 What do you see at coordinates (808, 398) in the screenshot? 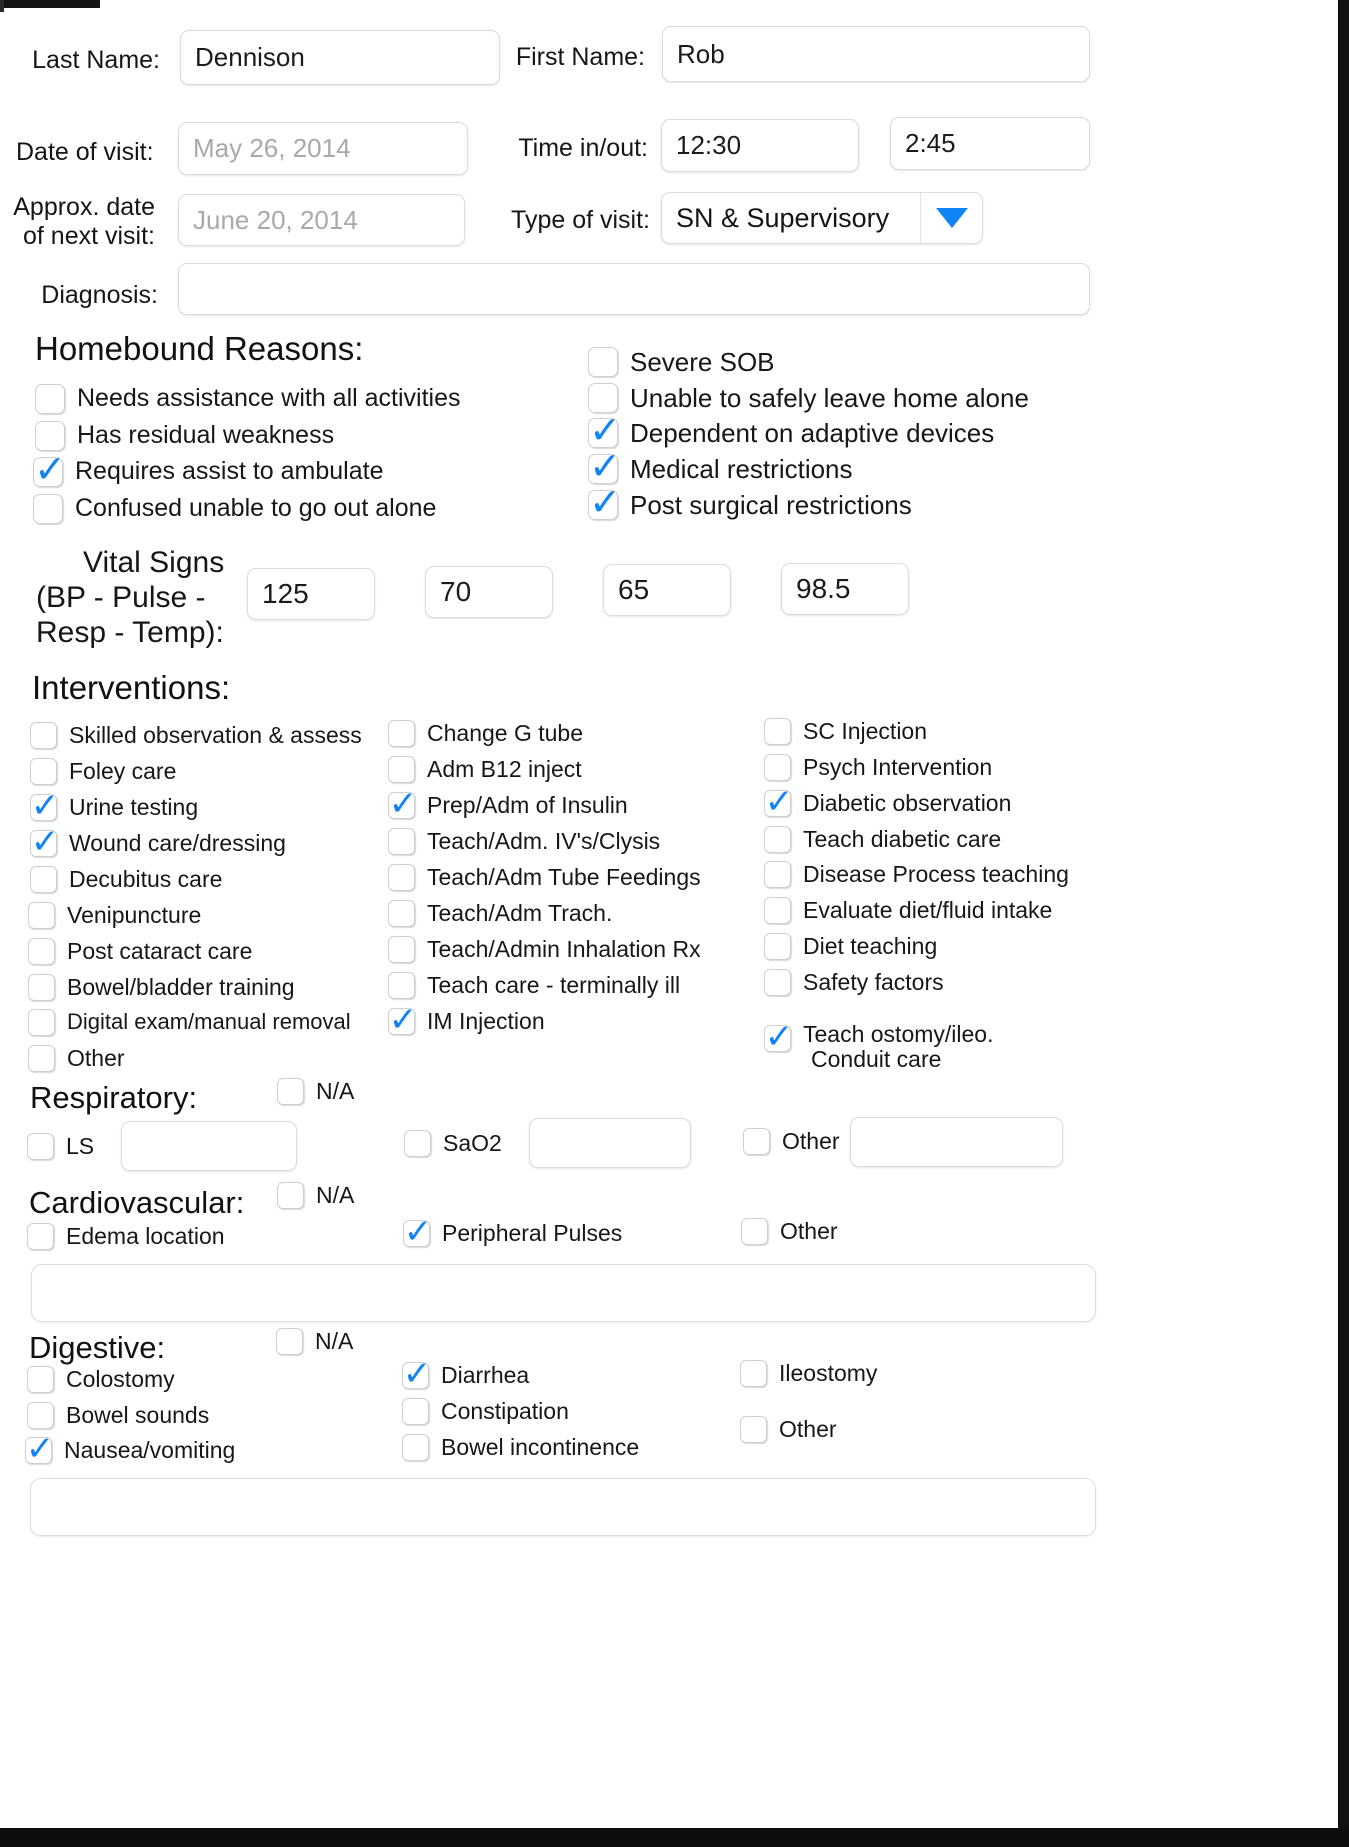
I see `homebound-item-5: Unable to safely leave home alone` at bounding box center [808, 398].